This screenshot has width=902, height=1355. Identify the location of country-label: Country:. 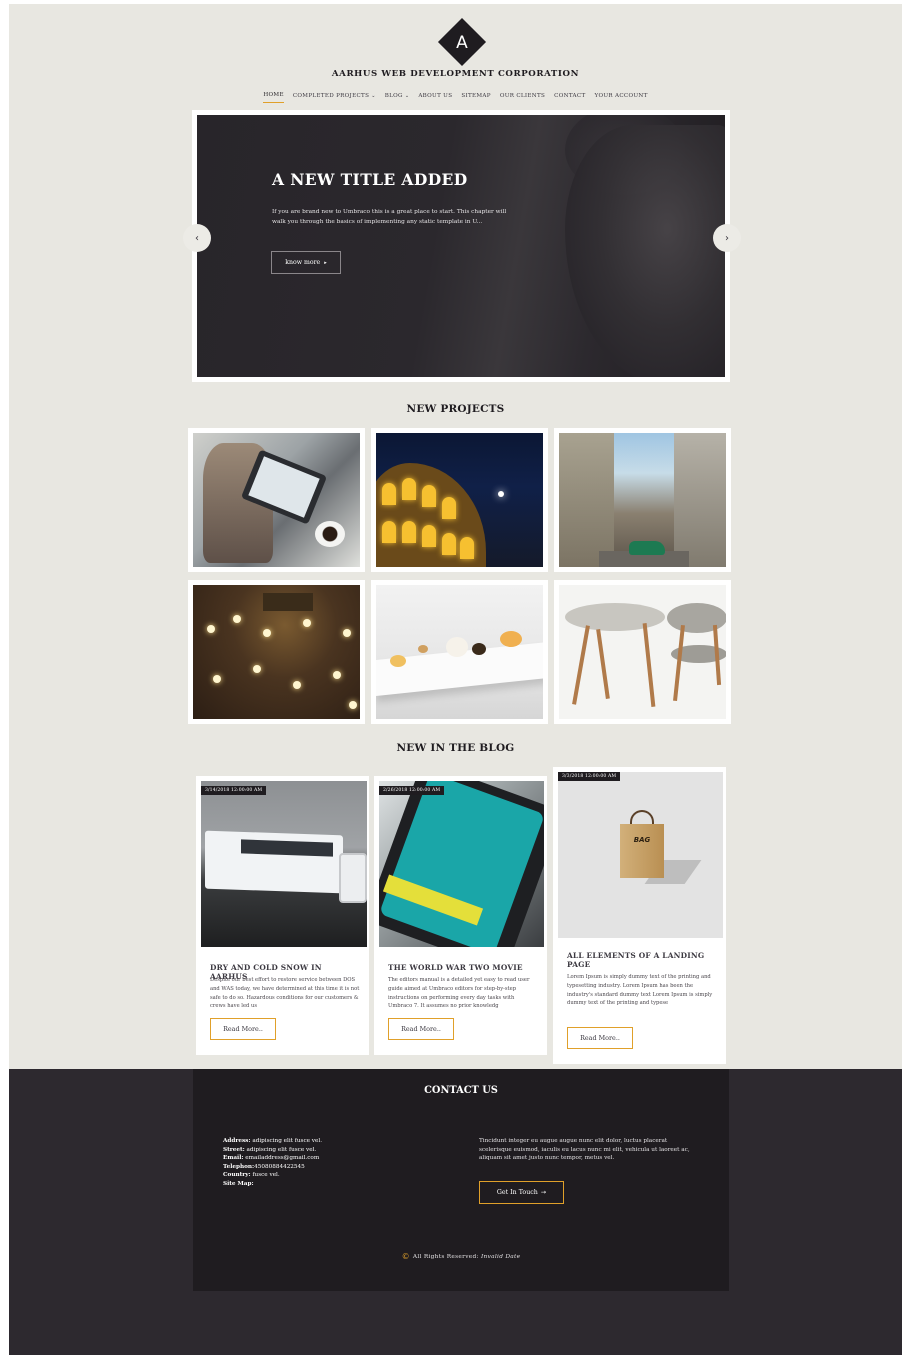
(237, 1175).